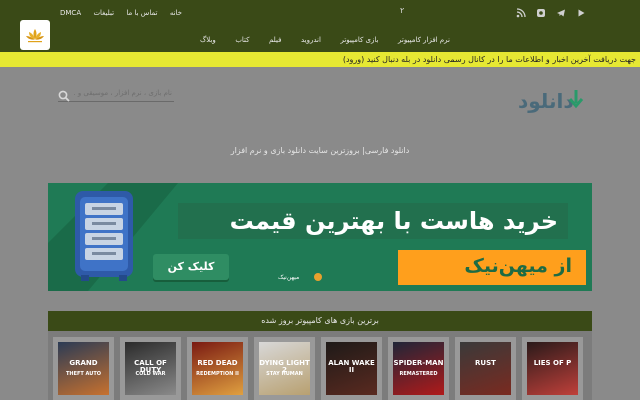 This screenshot has width=640, height=400. Describe the element at coordinates (217, 363) in the screenshot. I see `game-title-line1: RED DEAD` at that location.